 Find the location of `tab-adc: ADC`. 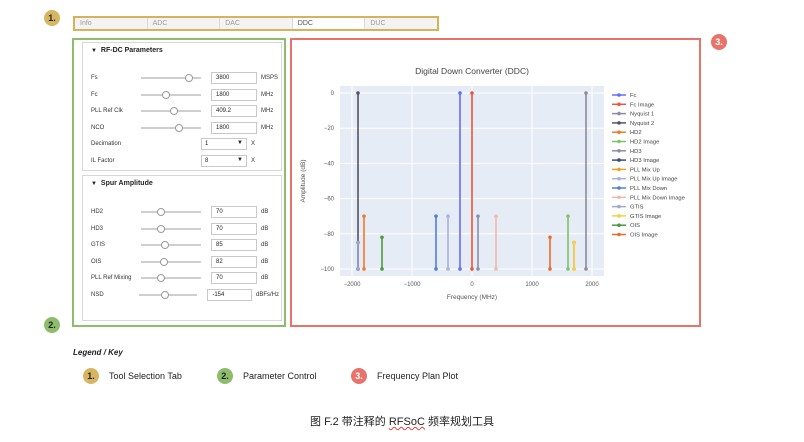

tab-adc: ADC is located at coordinates (184, 23).